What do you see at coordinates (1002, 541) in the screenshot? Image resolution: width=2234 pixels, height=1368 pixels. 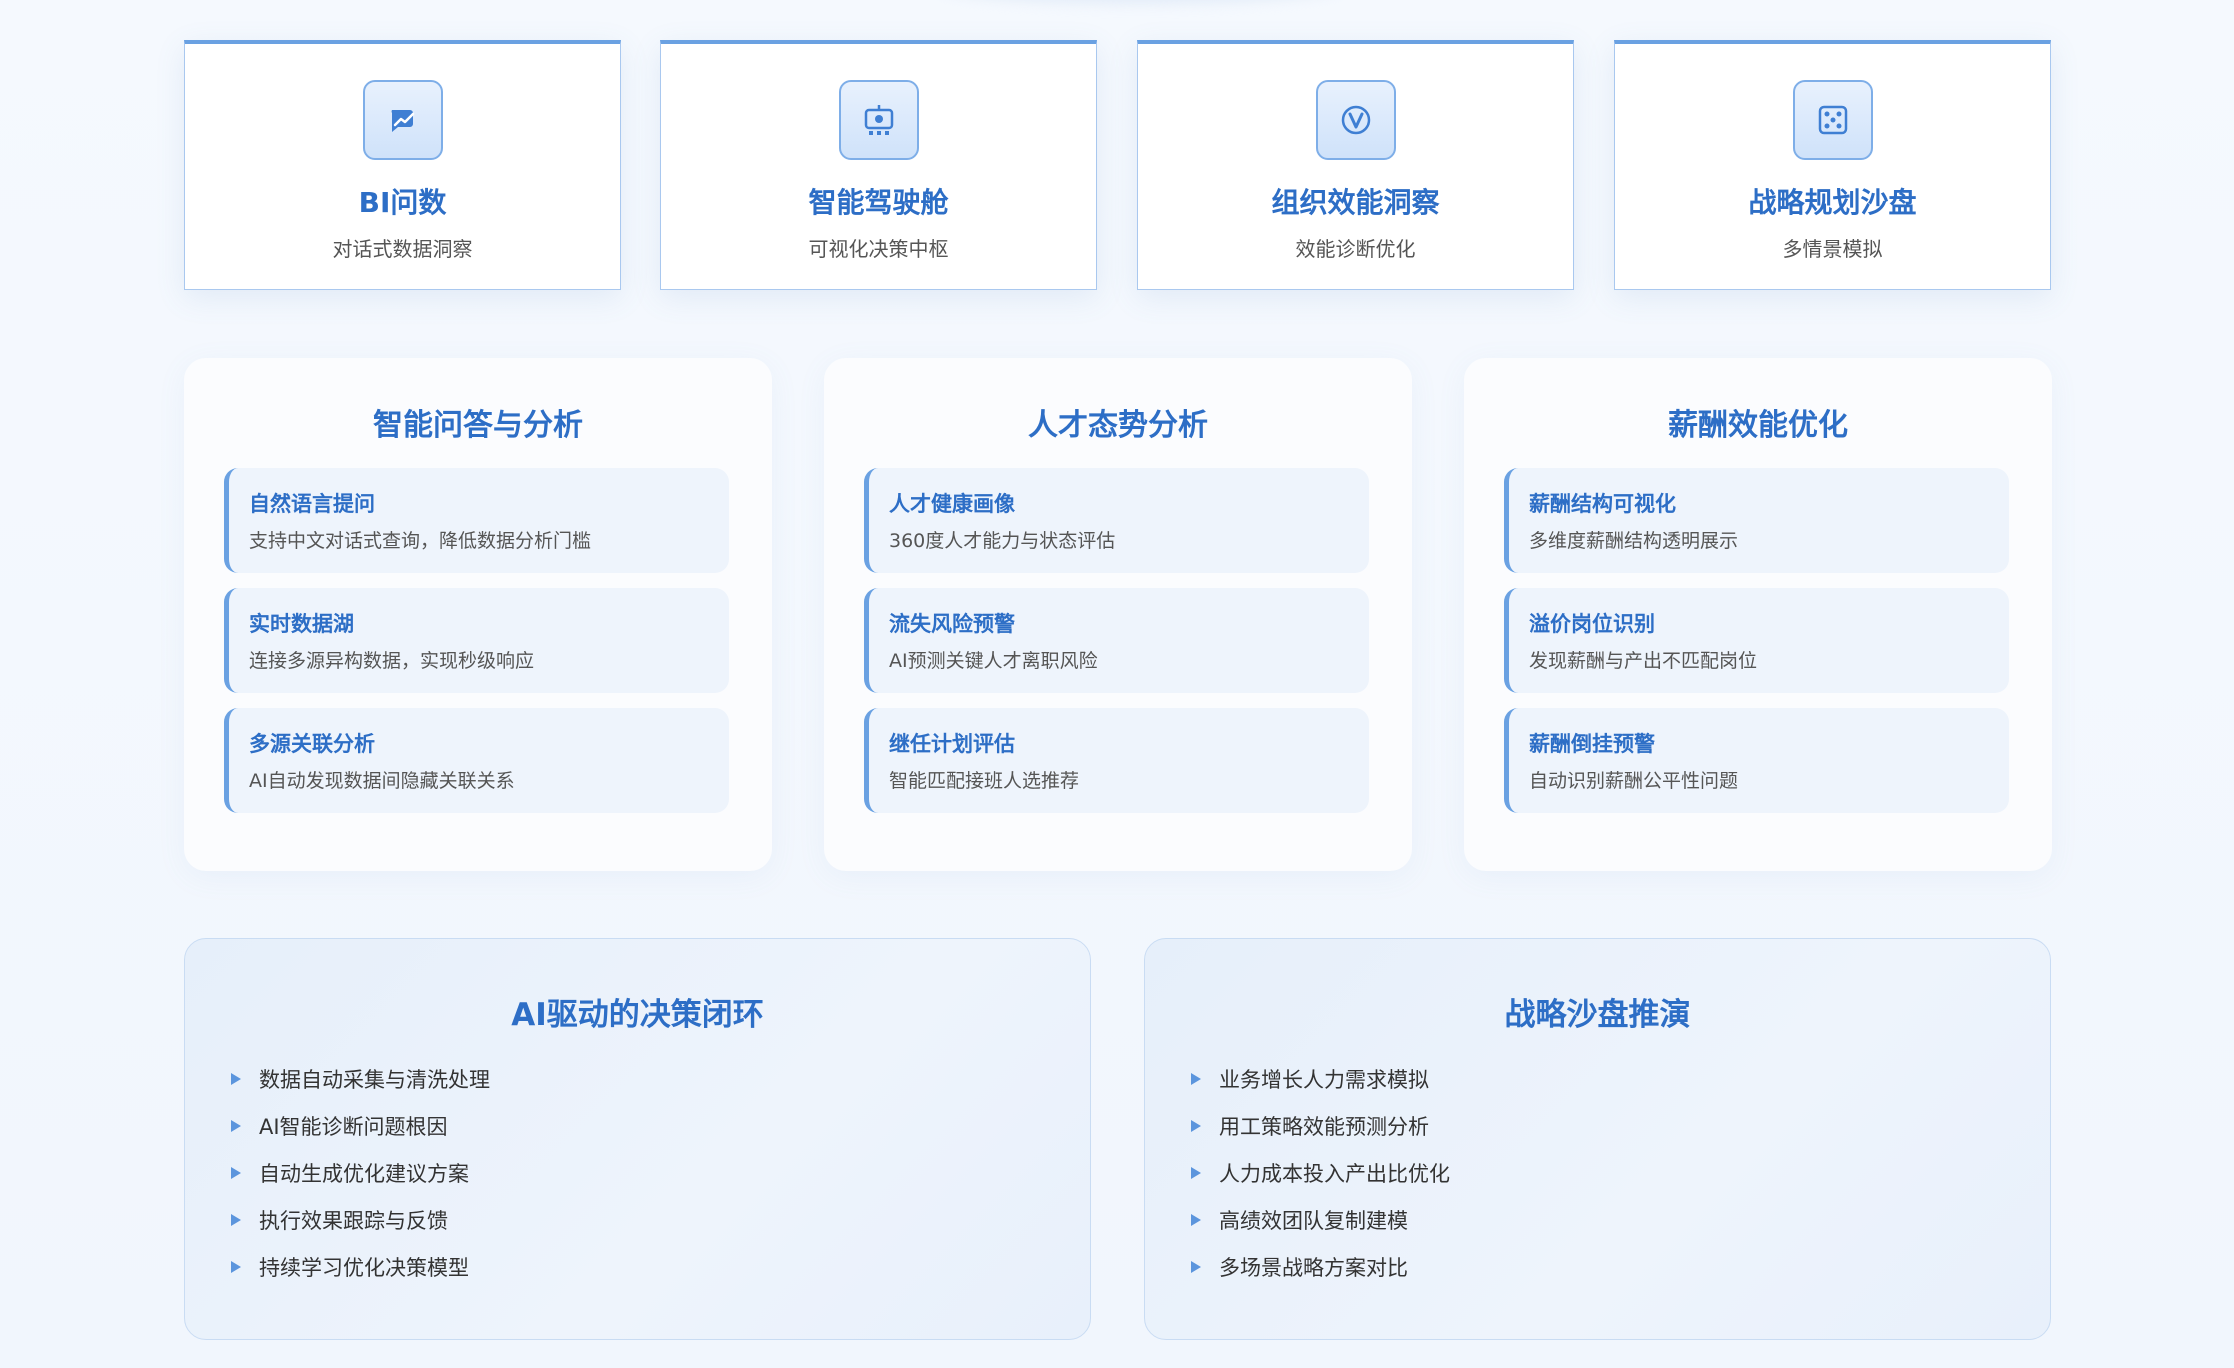 I see `panel-item-desc: 360度人才能力与状态评估` at bounding box center [1002, 541].